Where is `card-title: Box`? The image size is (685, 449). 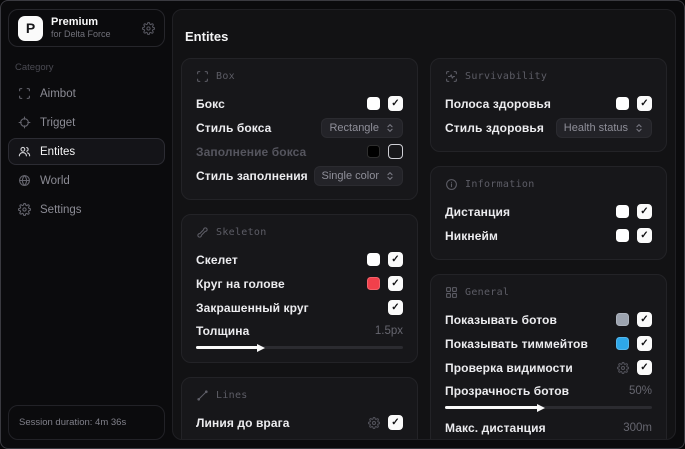
card-title: Box is located at coordinates (225, 76).